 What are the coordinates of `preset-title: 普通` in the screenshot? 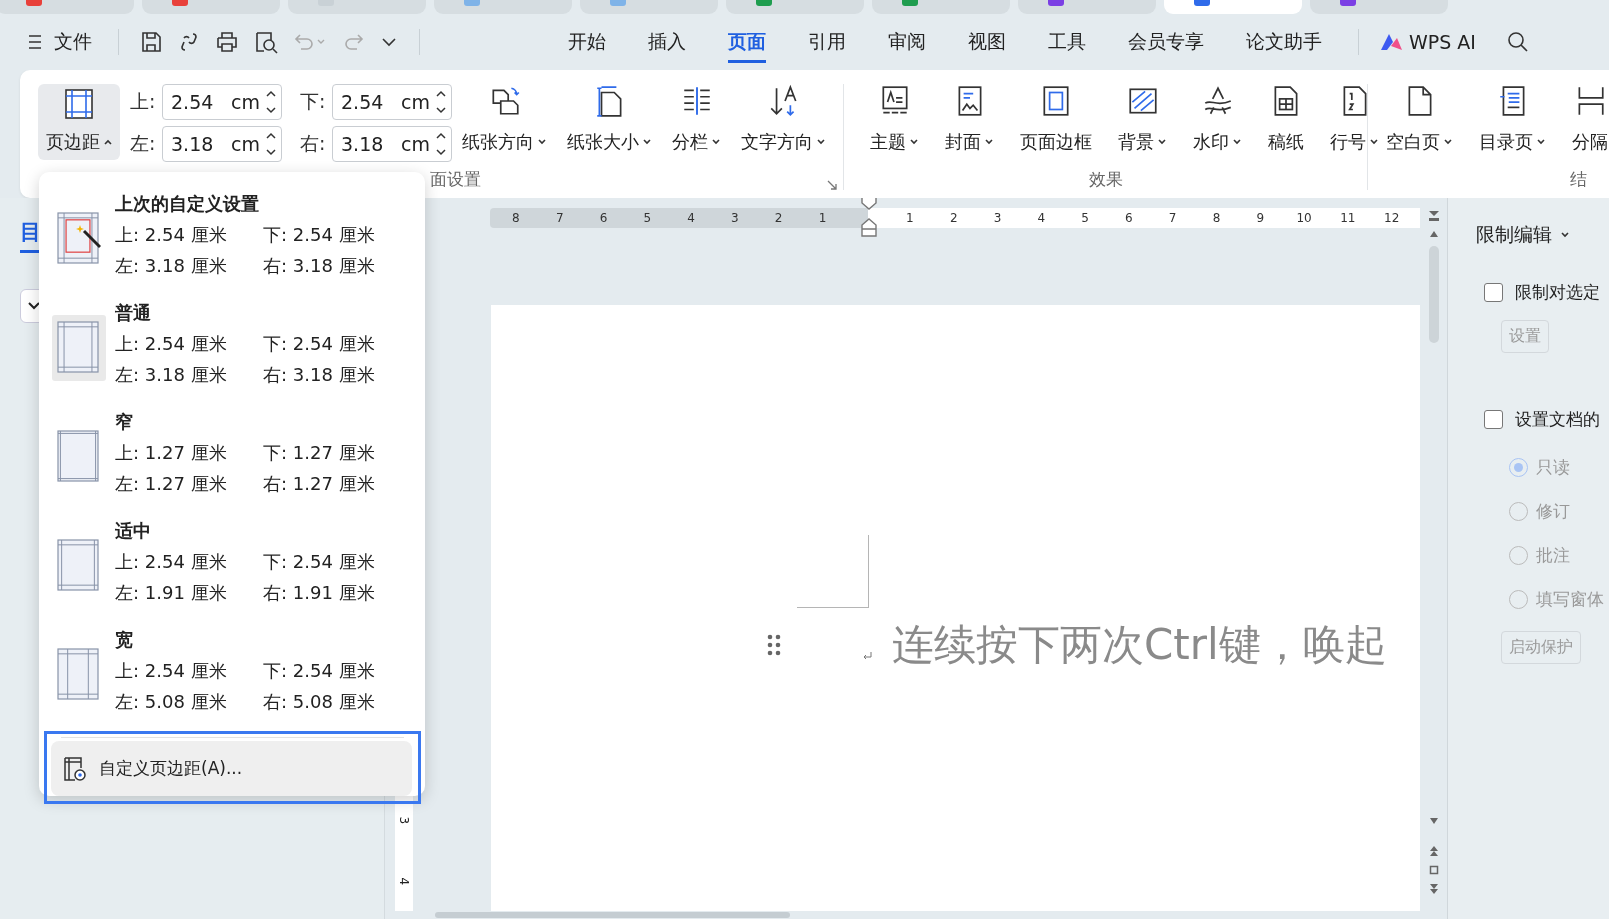 It's located at (263, 312).